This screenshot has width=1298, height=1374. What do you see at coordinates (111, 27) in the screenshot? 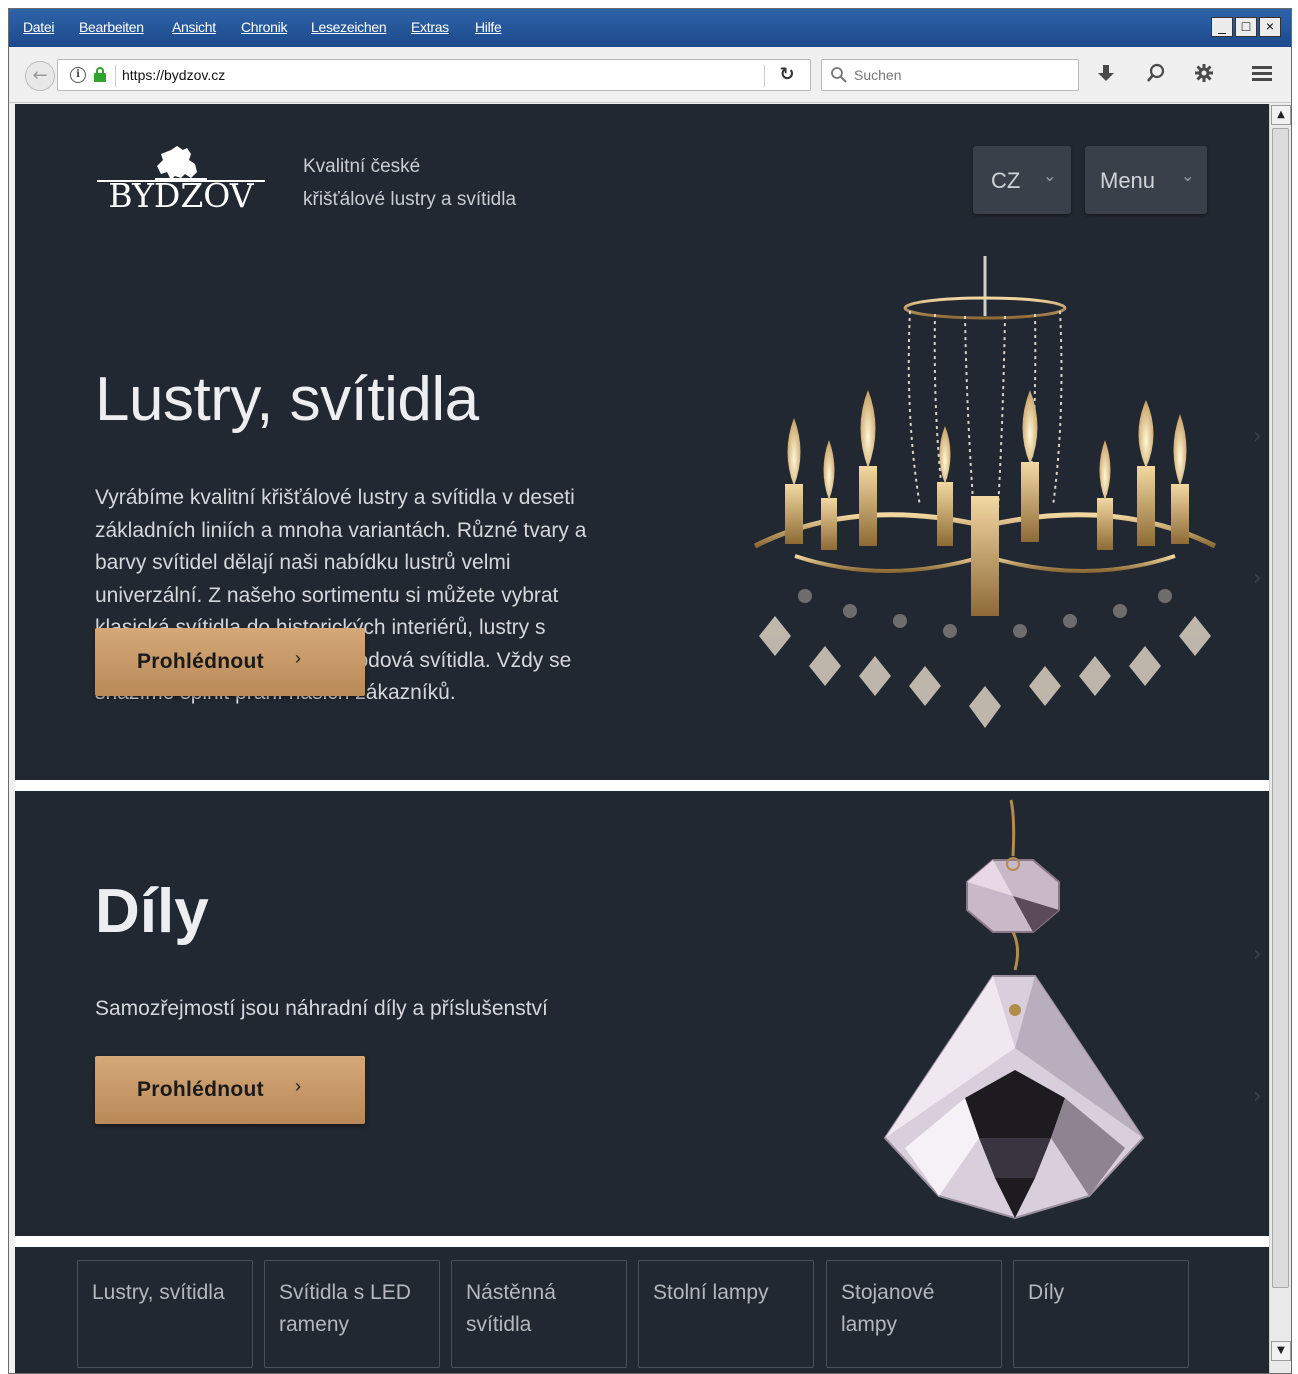
I see `menu-bearbeiten: Bearbeiten` at bounding box center [111, 27].